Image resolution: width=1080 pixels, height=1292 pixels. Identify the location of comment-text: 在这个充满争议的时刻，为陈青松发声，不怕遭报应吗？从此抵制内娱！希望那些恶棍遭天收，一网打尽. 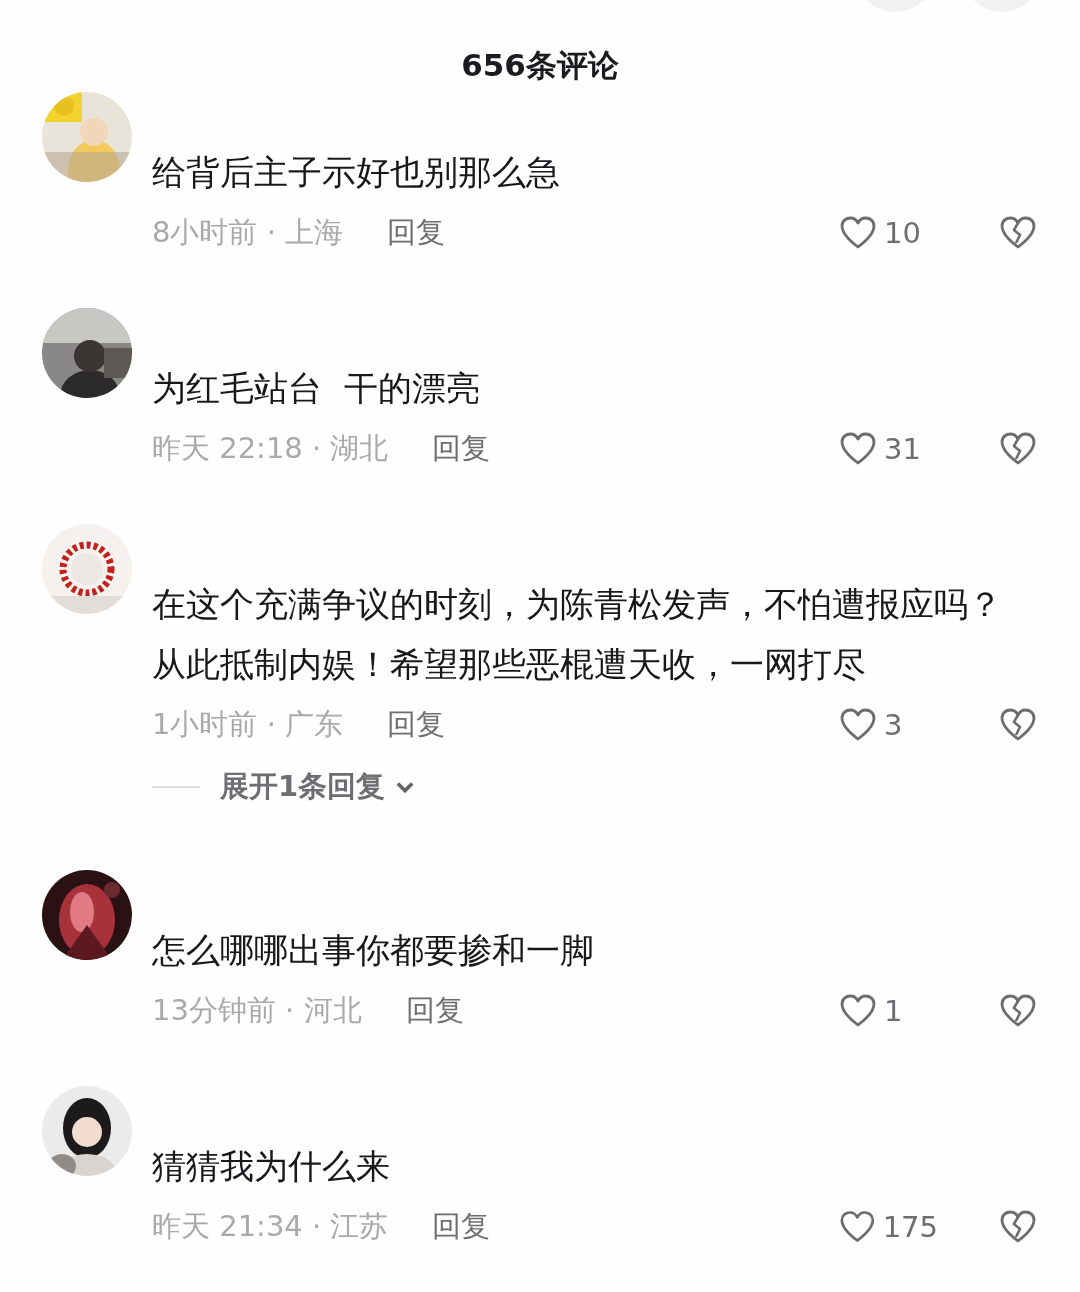
(577, 634).